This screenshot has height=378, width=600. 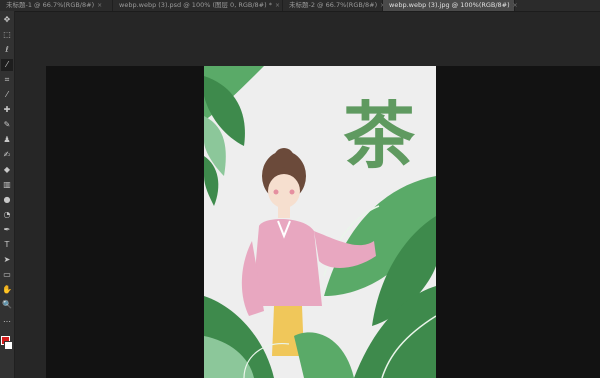 What do you see at coordinates (379, 136) in the screenshot?
I see `title-character: 茶` at bounding box center [379, 136].